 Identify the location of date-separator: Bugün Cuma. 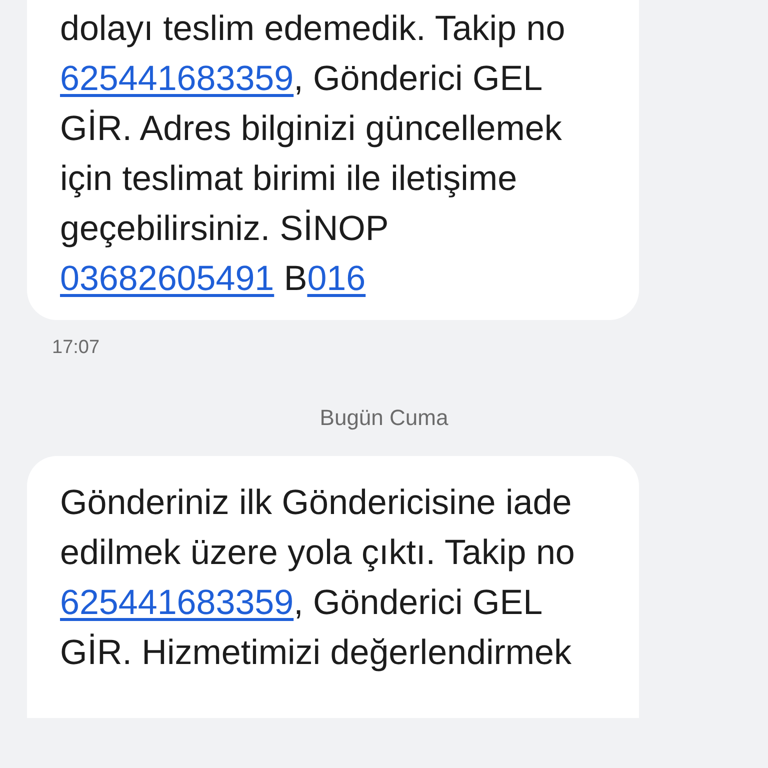
(384, 418).